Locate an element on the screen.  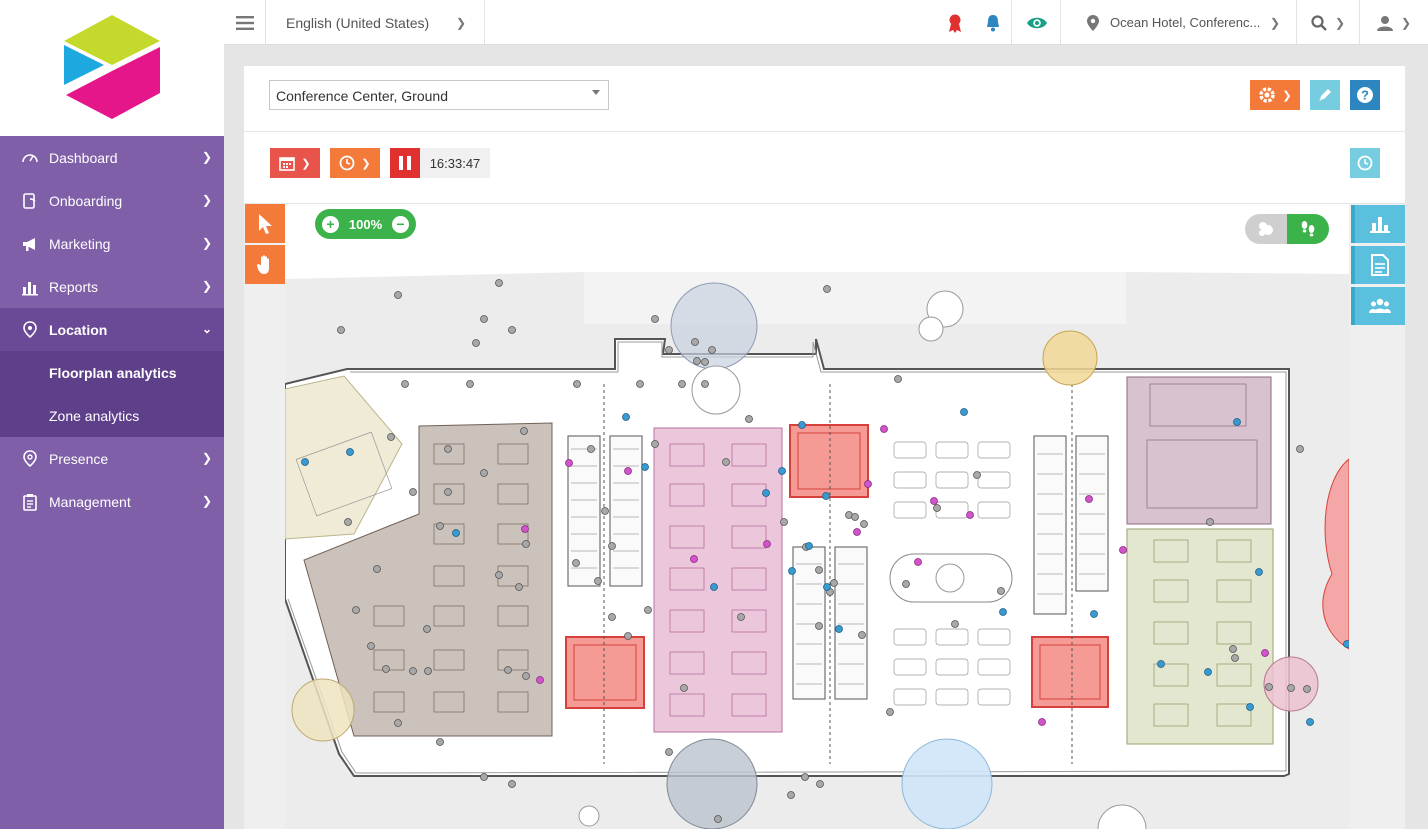
pan-tool-button is located at coordinates (265, 264).